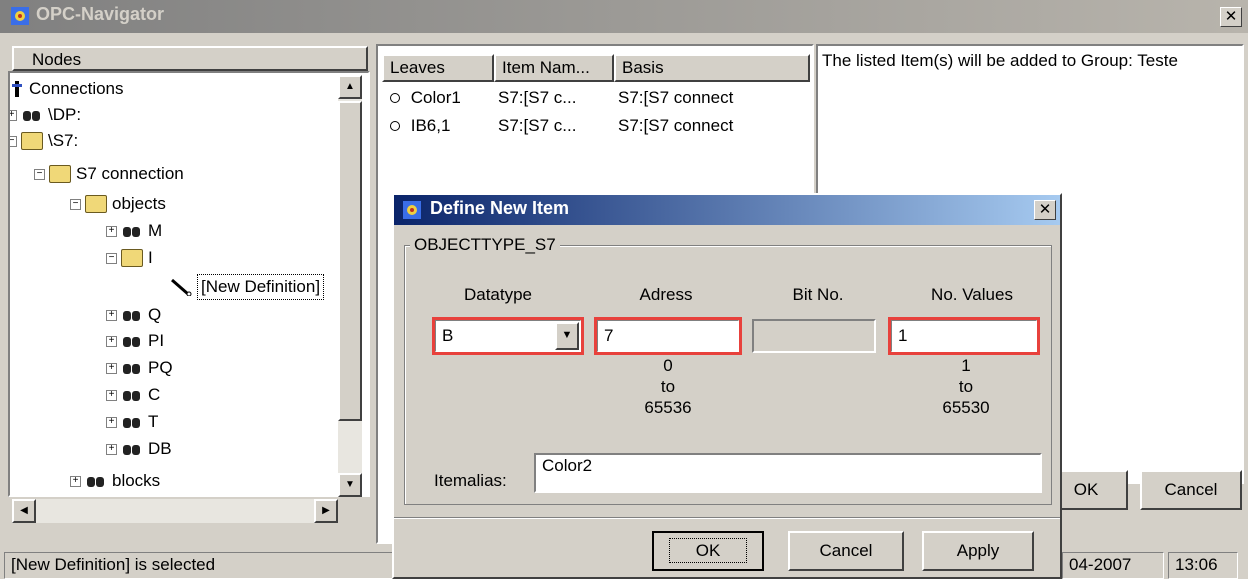 This screenshot has width=1248, height=579. What do you see at coordinates (727, 518) in the screenshot?
I see `dialog-separator` at bounding box center [727, 518].